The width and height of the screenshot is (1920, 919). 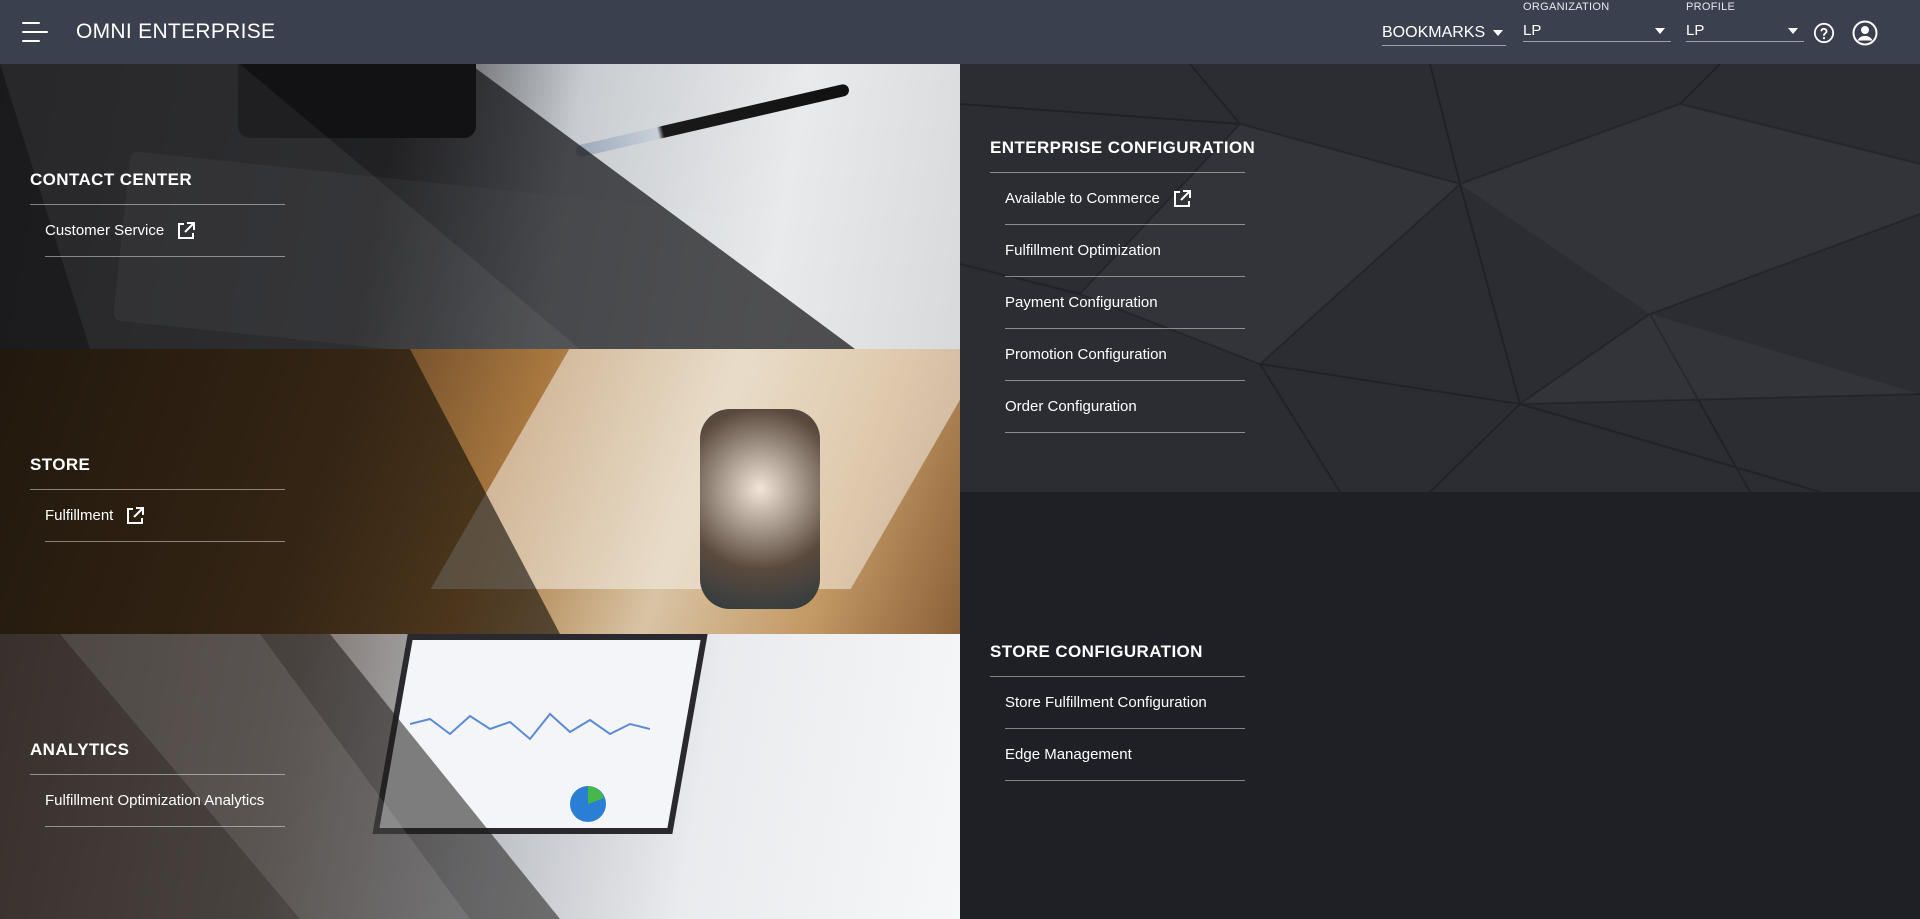 I want to click on fulfillment-label: Fulfillment, so click(x=79, y=515).